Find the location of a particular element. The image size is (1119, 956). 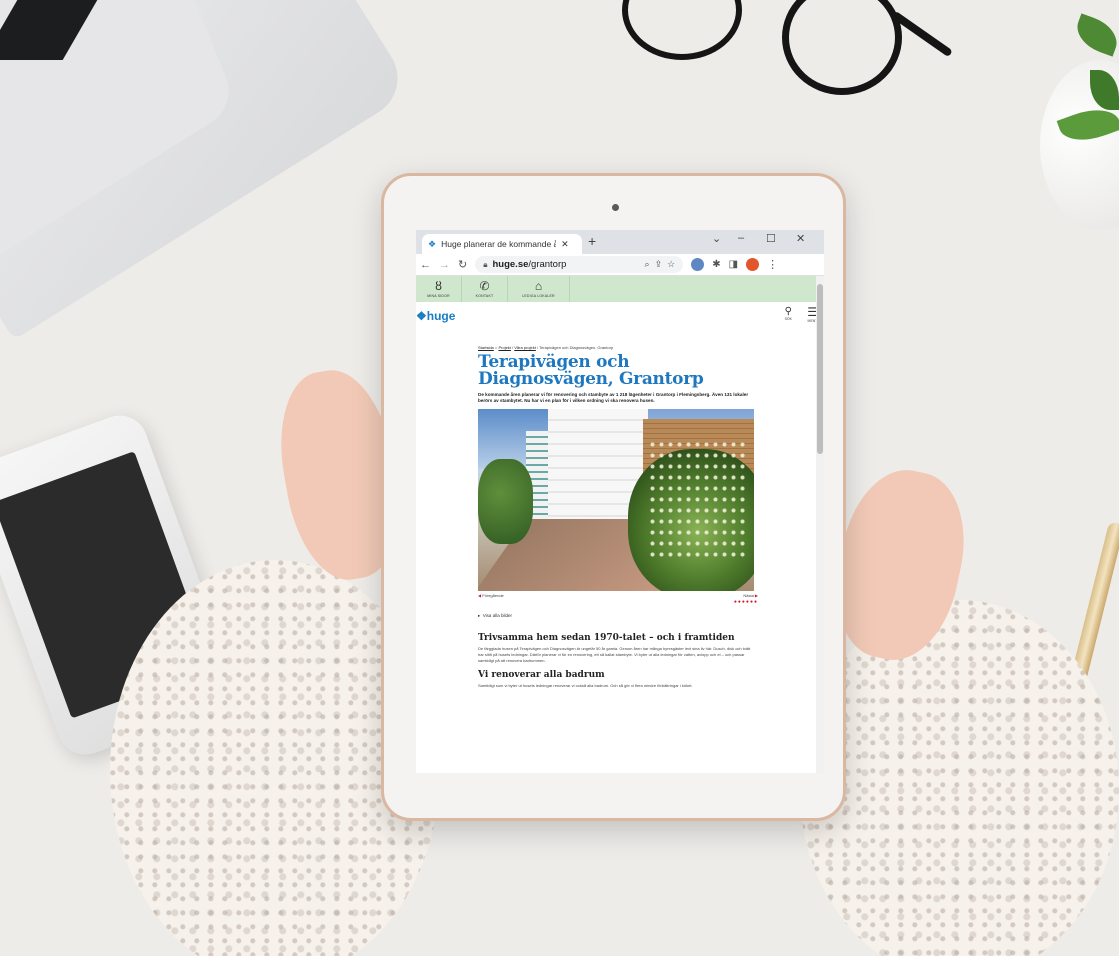

photo-next-button: Nästa ▶ is located at coordinates (750, 595).